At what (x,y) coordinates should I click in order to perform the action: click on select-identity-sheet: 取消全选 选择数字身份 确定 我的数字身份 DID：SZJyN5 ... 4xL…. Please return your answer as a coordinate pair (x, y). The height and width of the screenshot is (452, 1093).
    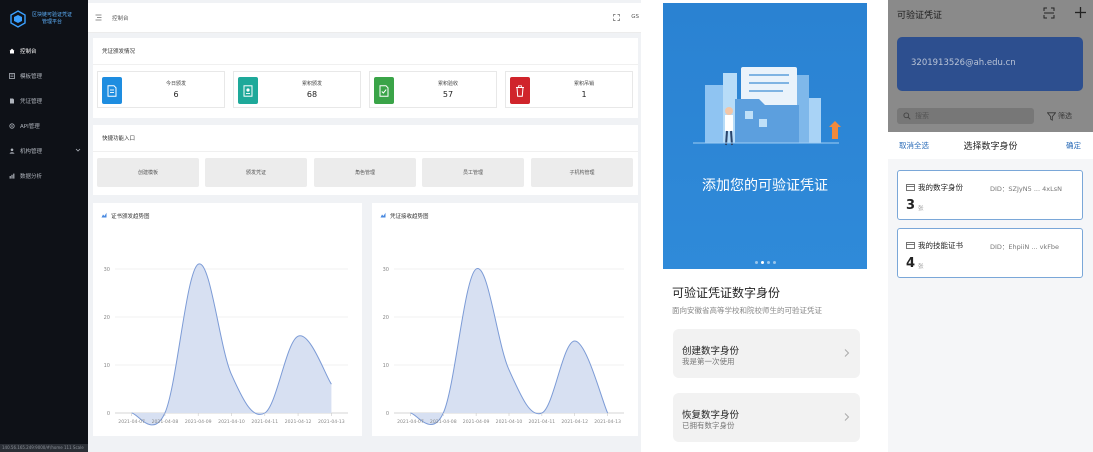
    Looking at the image, I should click on (990, 292).